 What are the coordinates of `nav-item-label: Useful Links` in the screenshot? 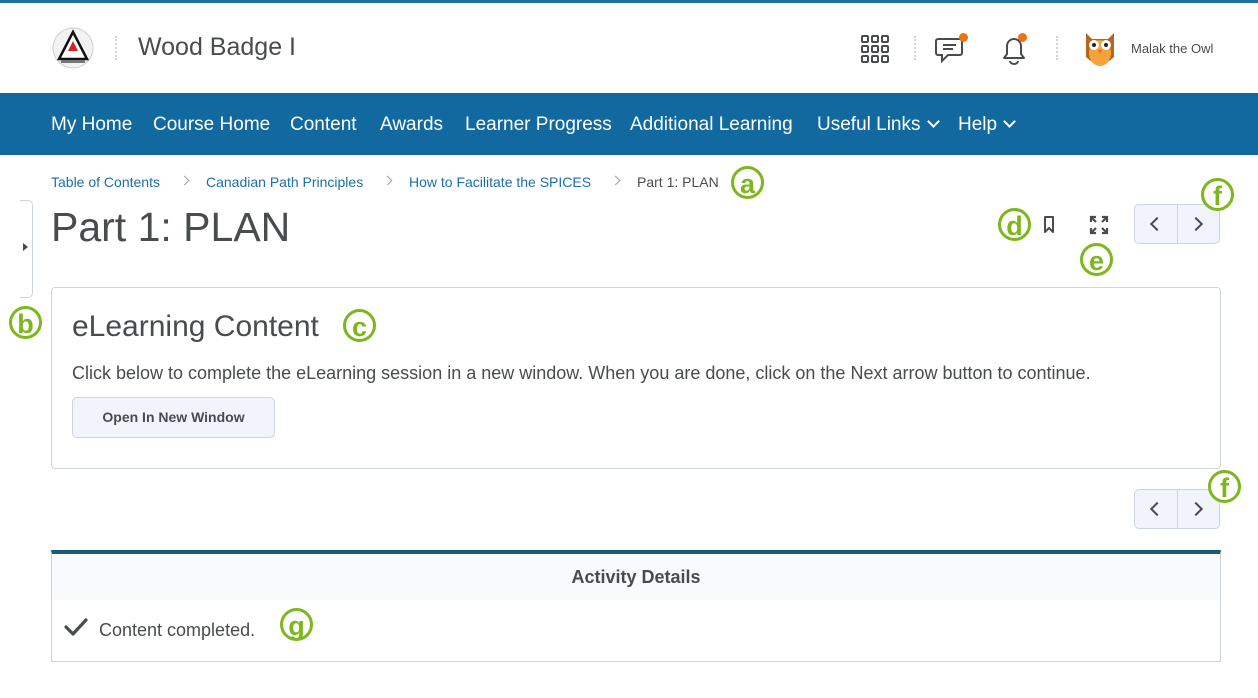 It's located at (869, 124).